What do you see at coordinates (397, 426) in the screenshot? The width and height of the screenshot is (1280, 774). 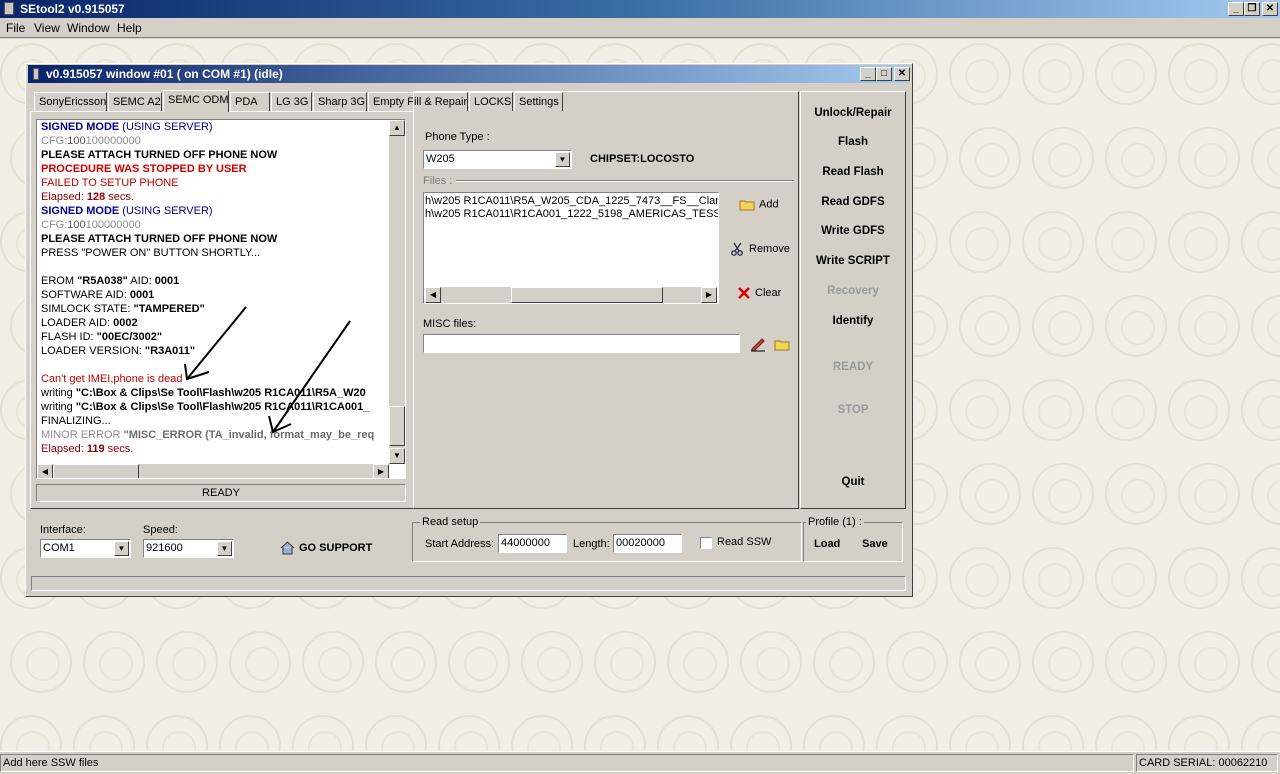 I see `log-vscroll-thumb` at bounding box center [397, 426].